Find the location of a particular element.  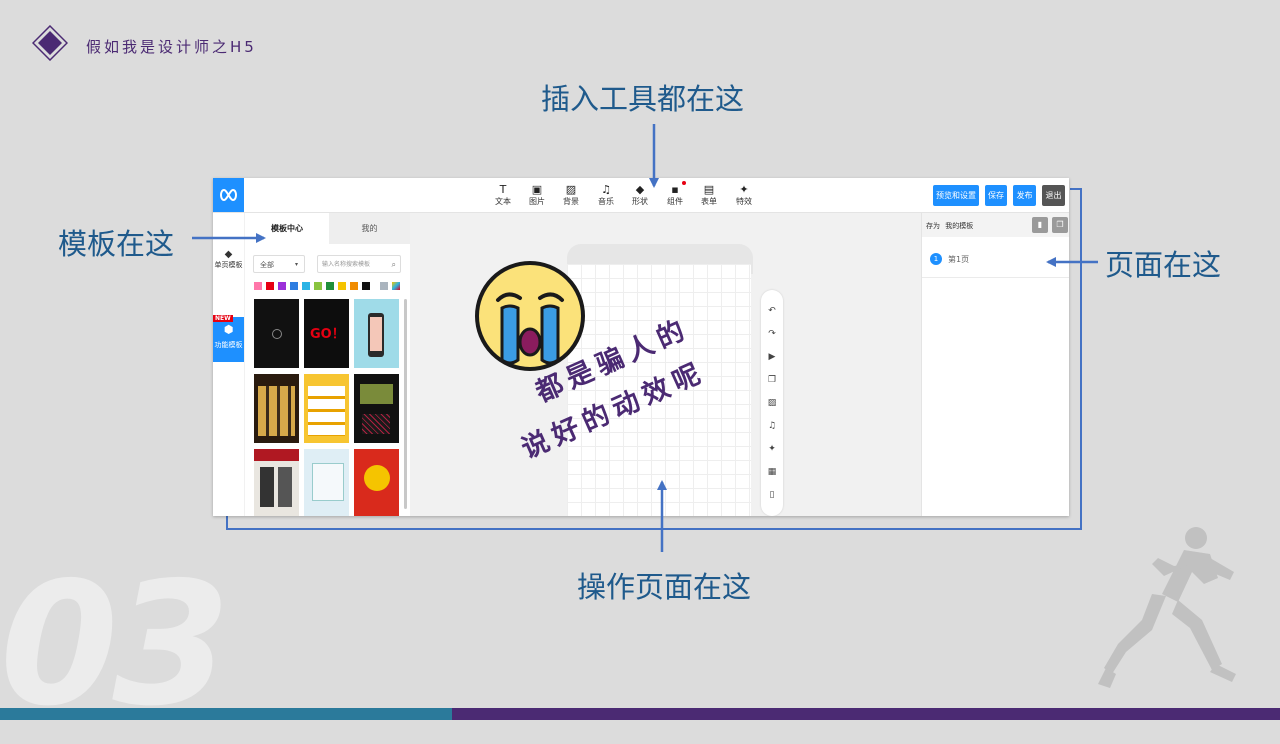

rail-label: 功能模板 is located at coordinates (228, 345).